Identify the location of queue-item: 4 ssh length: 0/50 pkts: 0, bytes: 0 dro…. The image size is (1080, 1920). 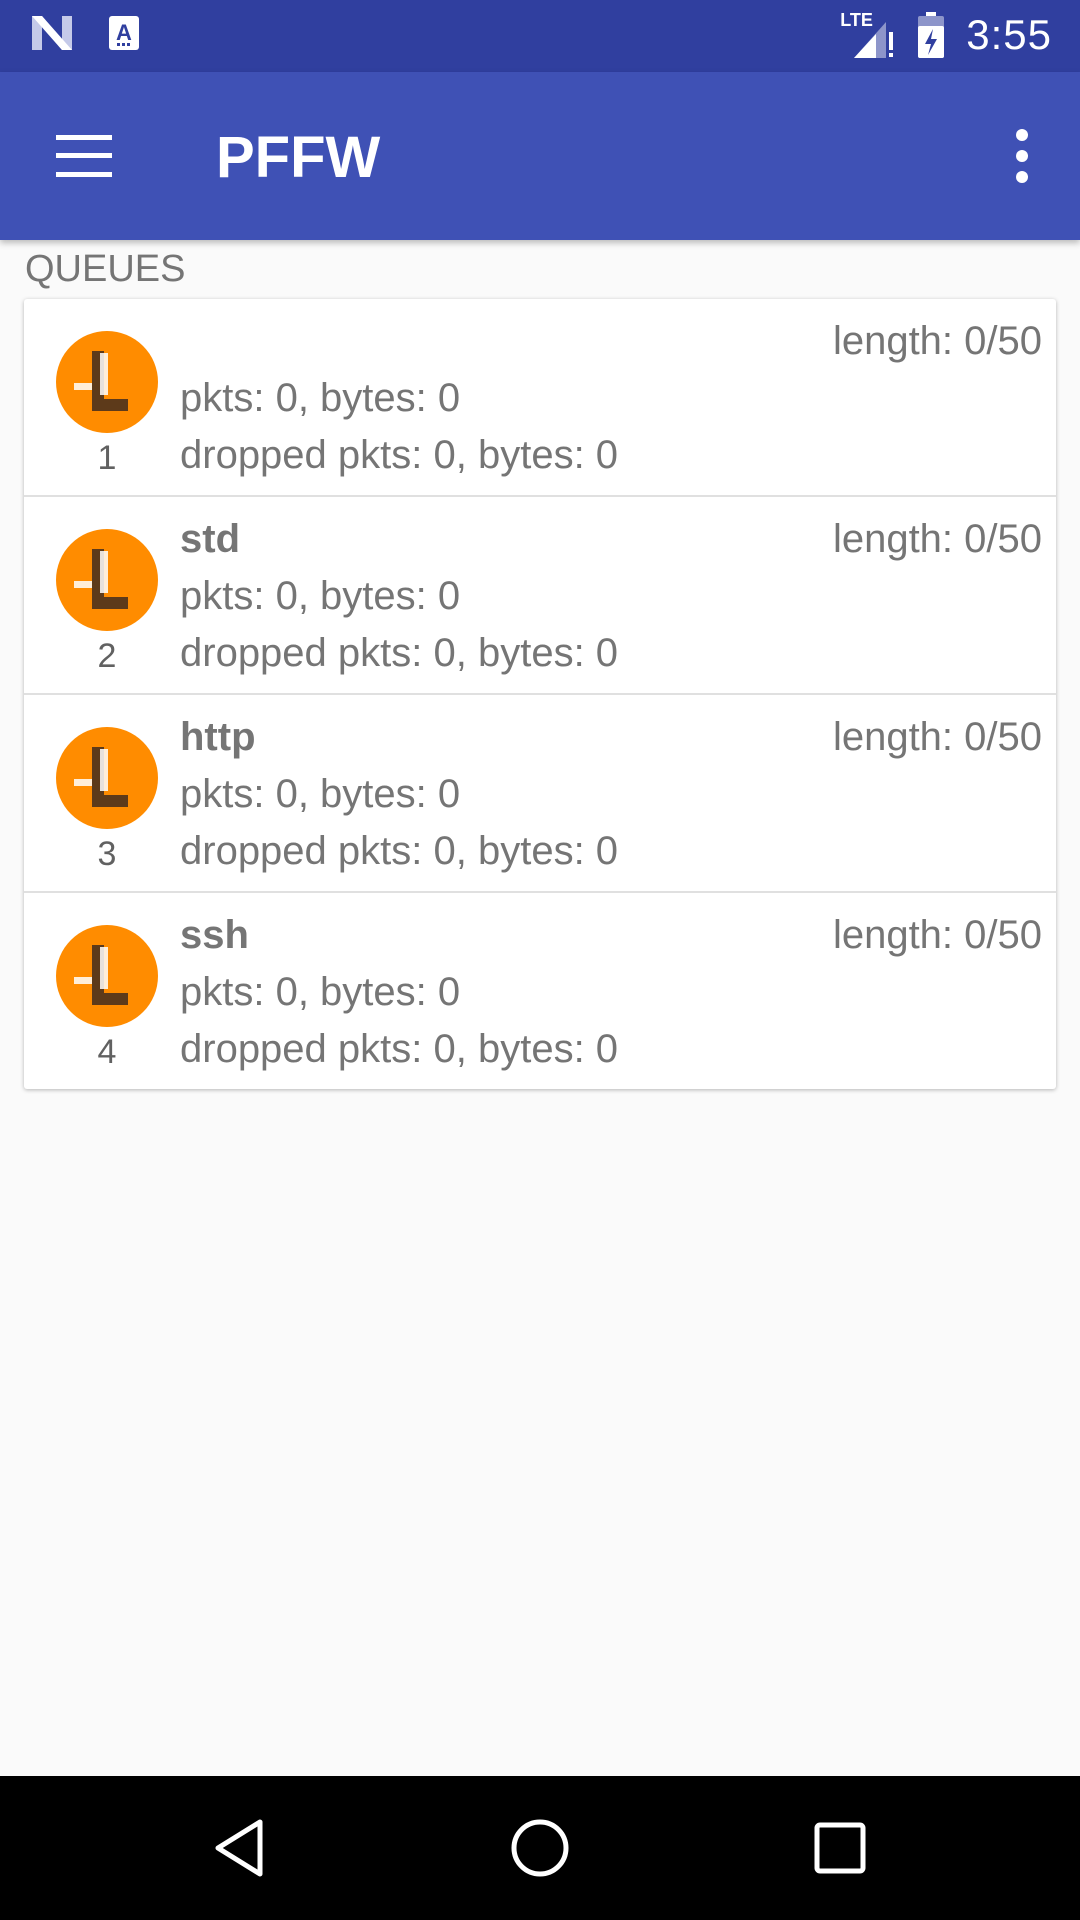
(540, 992).